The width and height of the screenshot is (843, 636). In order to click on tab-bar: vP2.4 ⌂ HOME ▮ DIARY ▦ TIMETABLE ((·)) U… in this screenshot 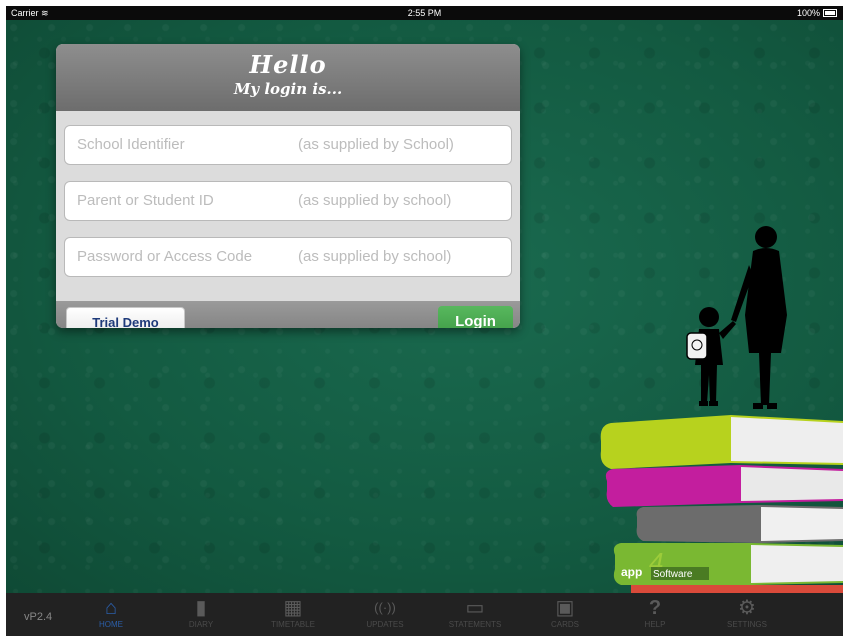, I will do `click(424, 614)`.